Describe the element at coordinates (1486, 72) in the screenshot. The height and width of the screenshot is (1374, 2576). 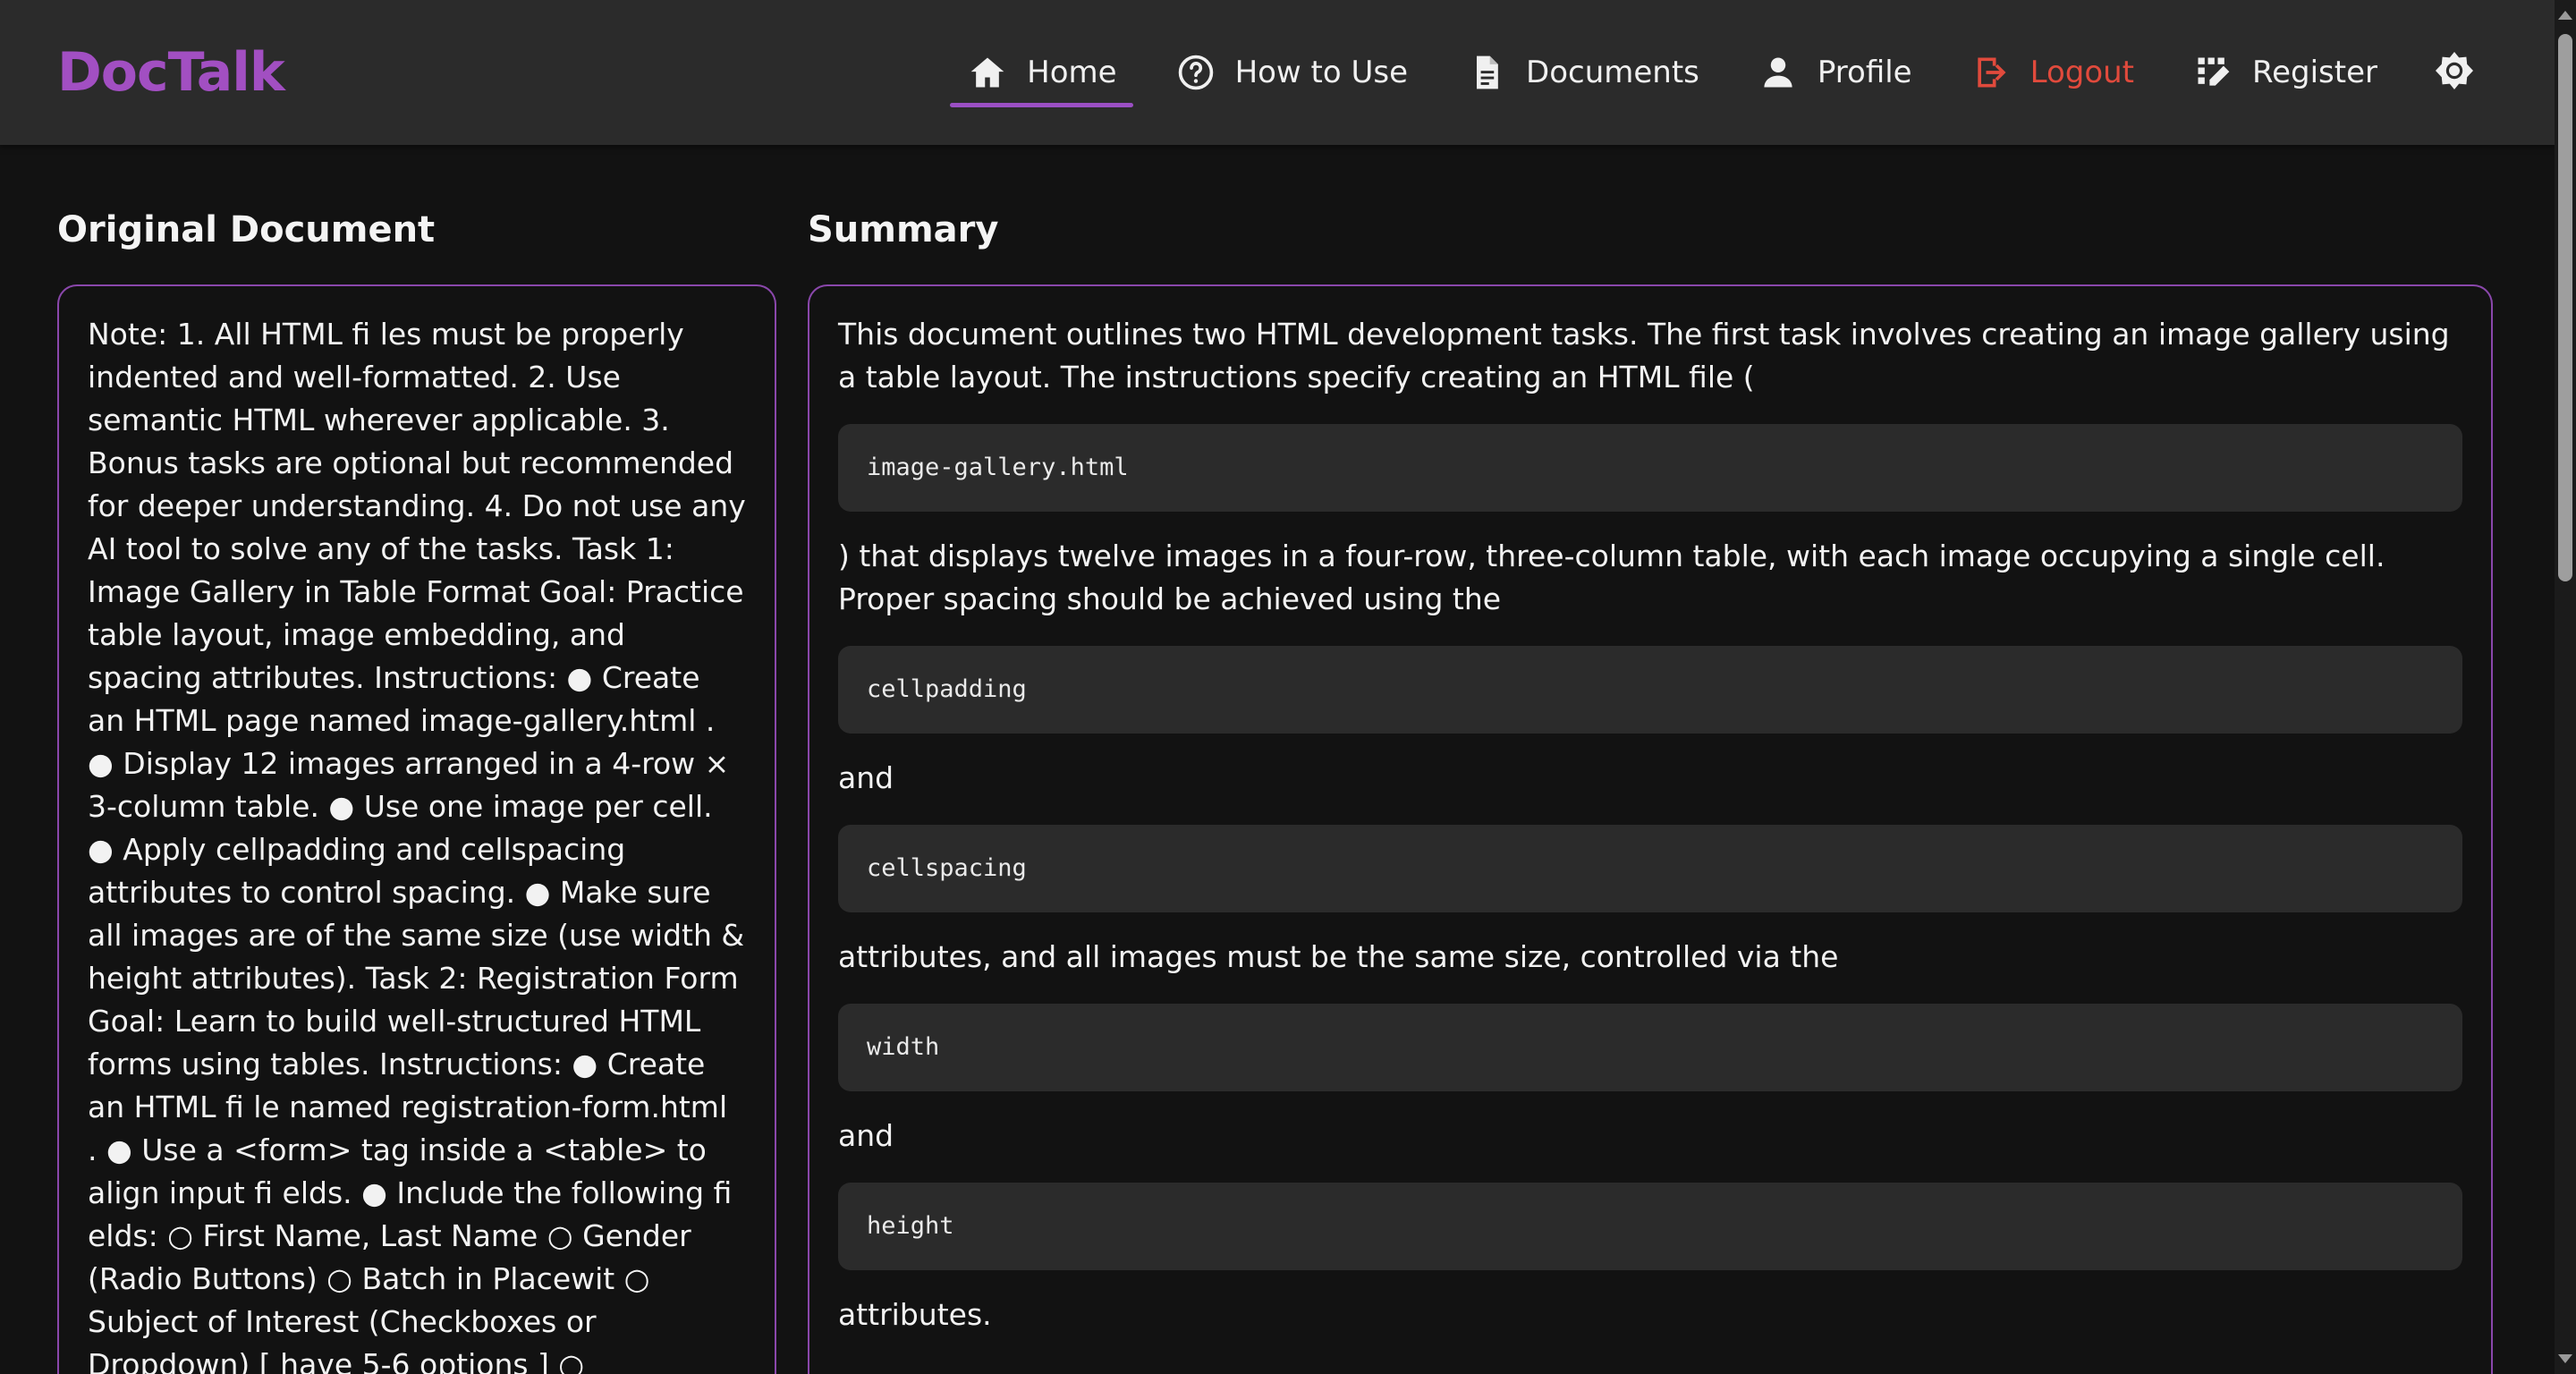
I see `document-icon` at that location.